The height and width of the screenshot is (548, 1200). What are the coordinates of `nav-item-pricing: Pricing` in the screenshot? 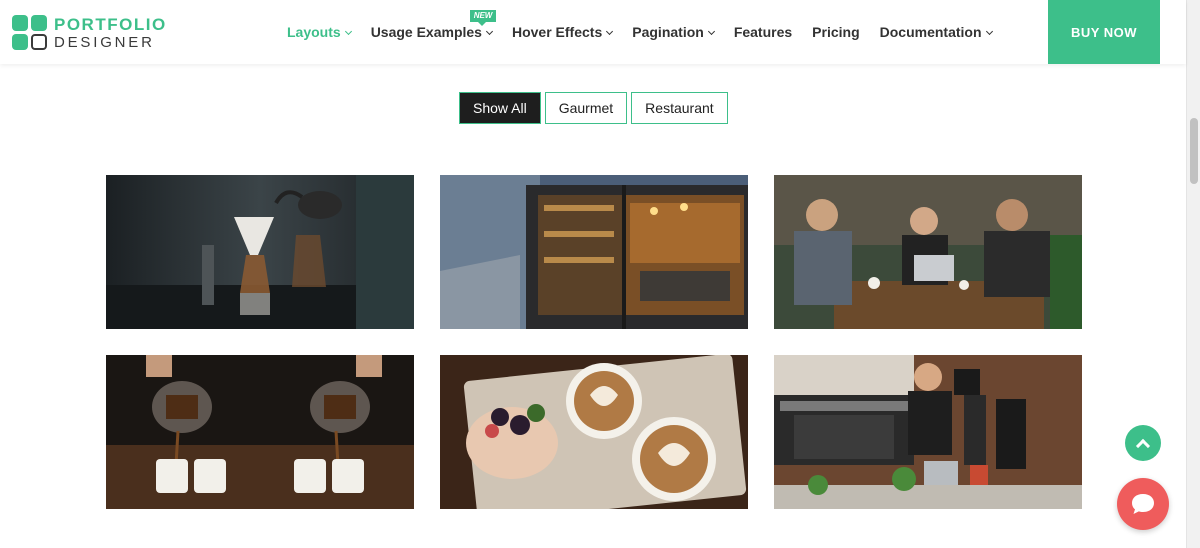 It's located at (835, 32).